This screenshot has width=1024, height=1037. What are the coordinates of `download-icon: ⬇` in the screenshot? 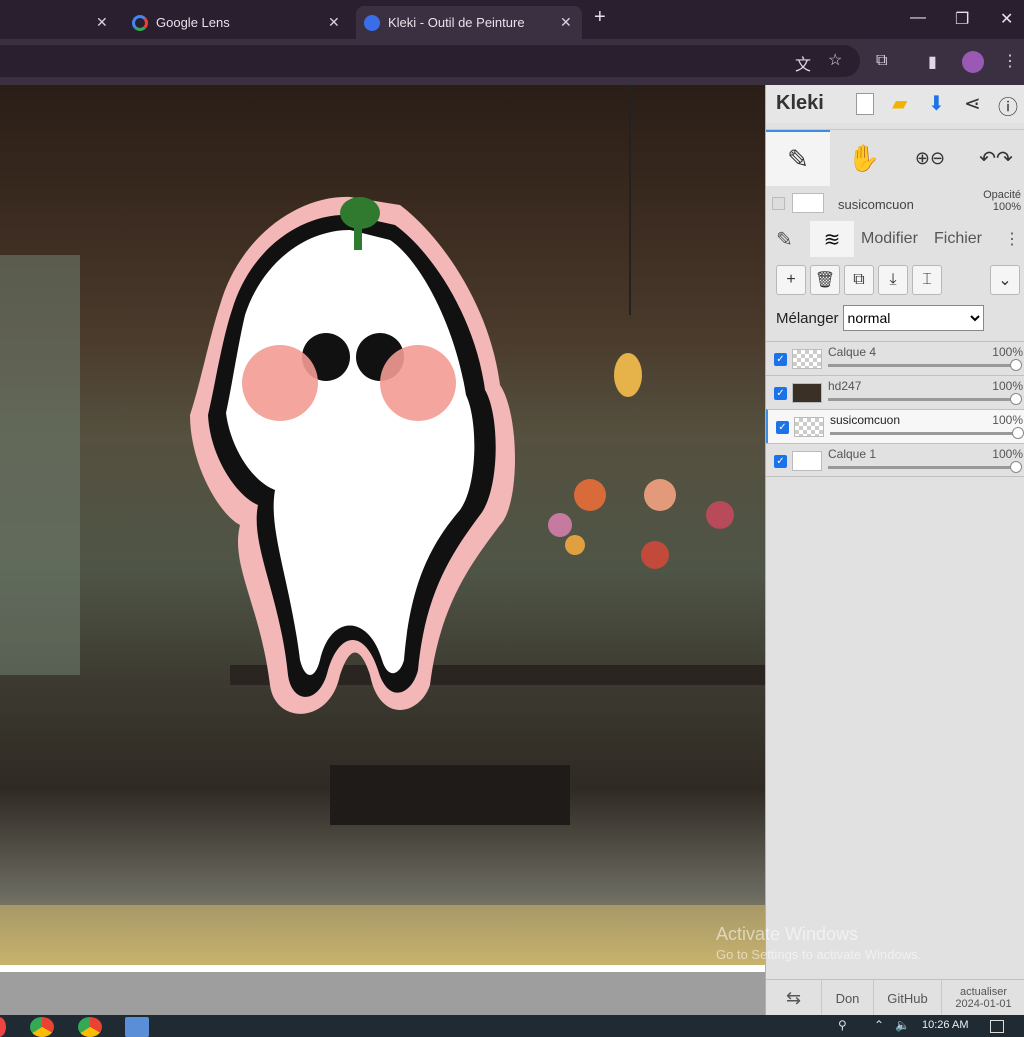 It's located at (936, 103).